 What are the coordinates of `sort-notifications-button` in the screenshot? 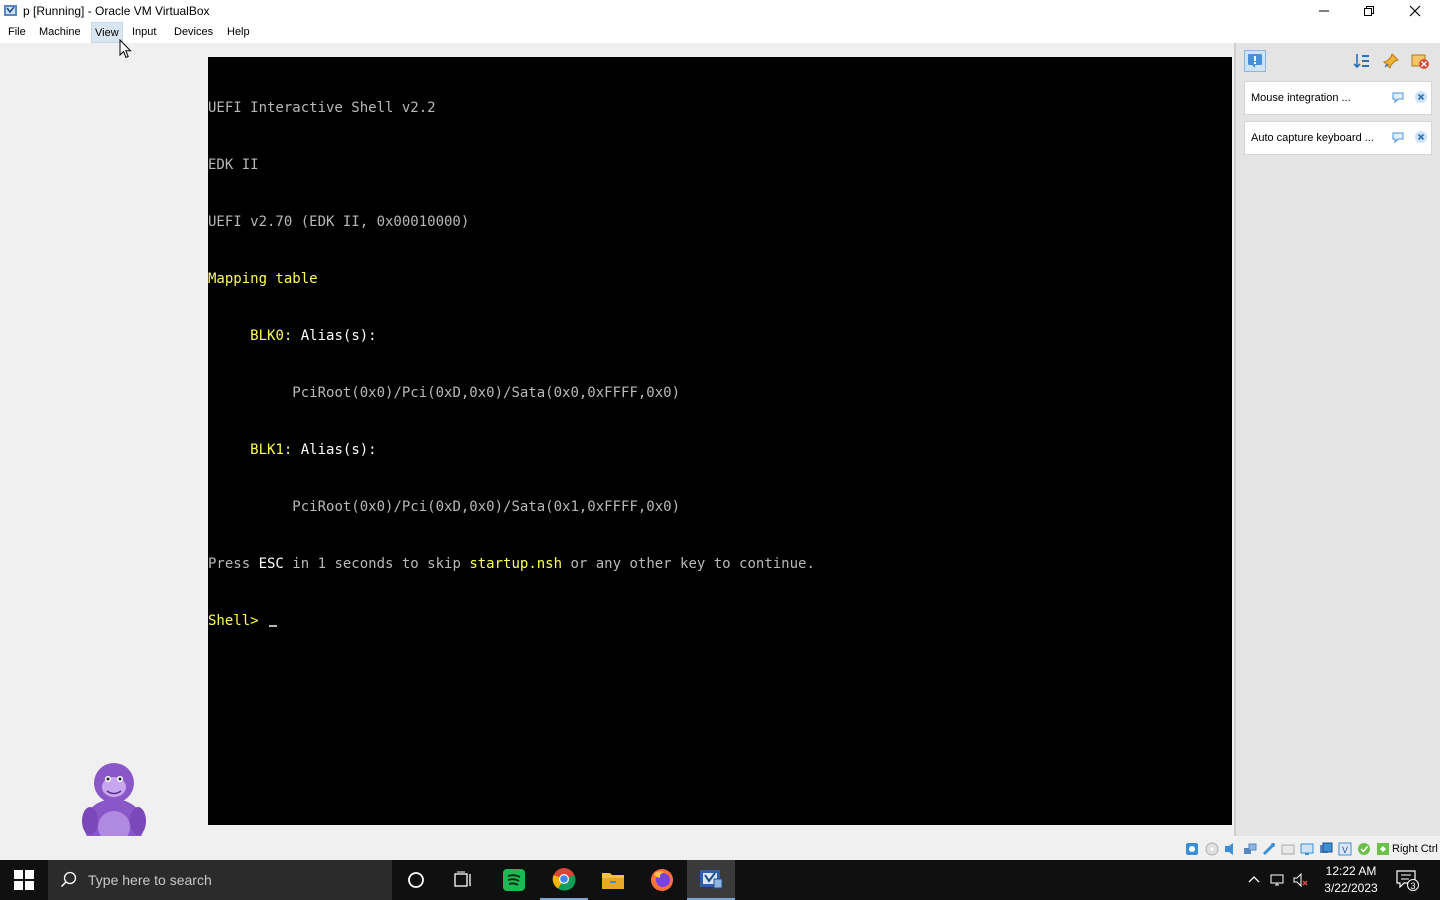 It's located at (1362, 61).